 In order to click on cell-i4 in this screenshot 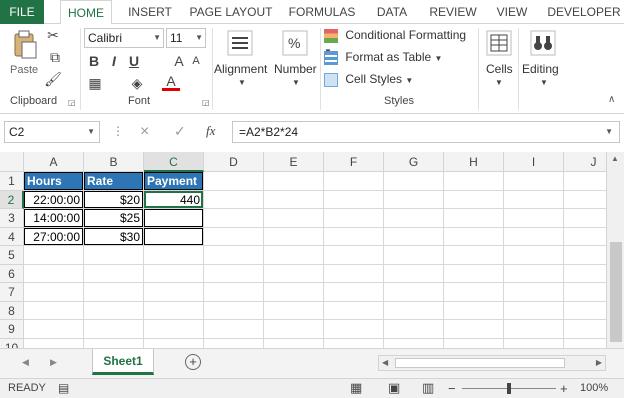, I will do `click(534, 236)`.